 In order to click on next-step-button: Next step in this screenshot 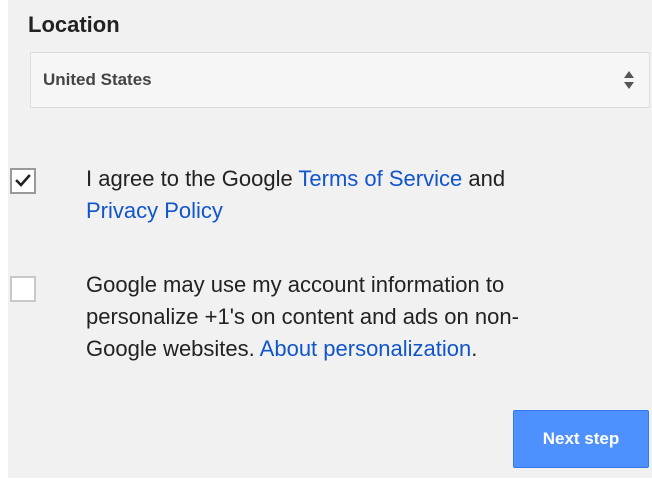, I will do `click(581, 439)`.